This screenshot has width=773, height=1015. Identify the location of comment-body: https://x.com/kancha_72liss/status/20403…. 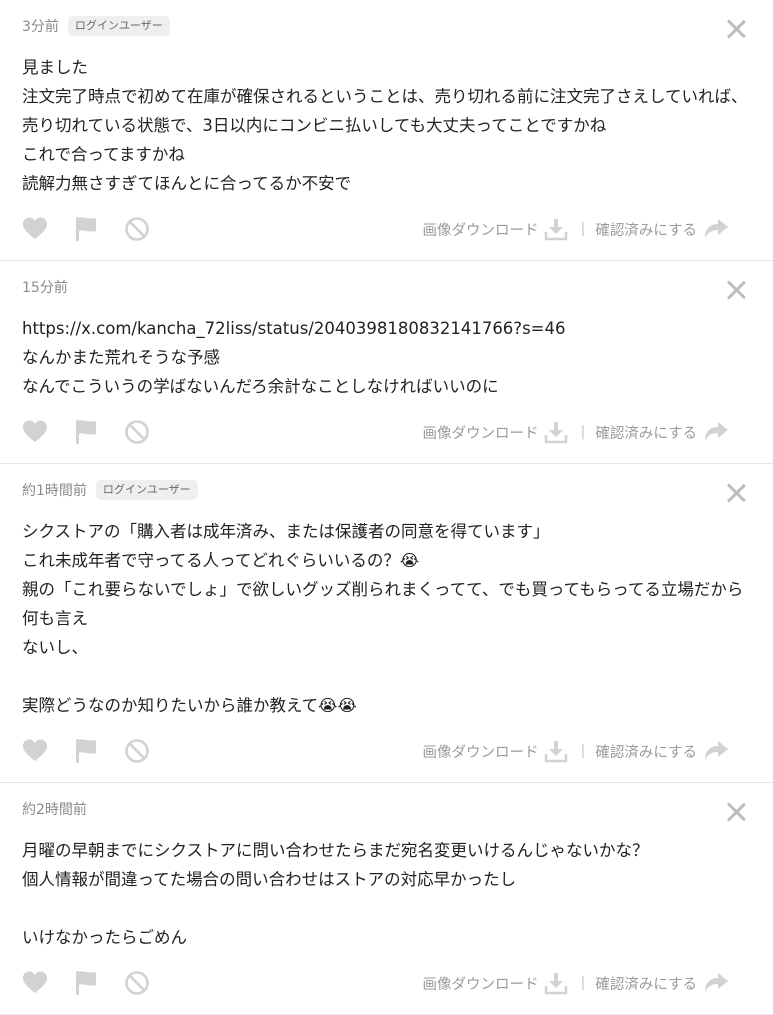
(386, 357).